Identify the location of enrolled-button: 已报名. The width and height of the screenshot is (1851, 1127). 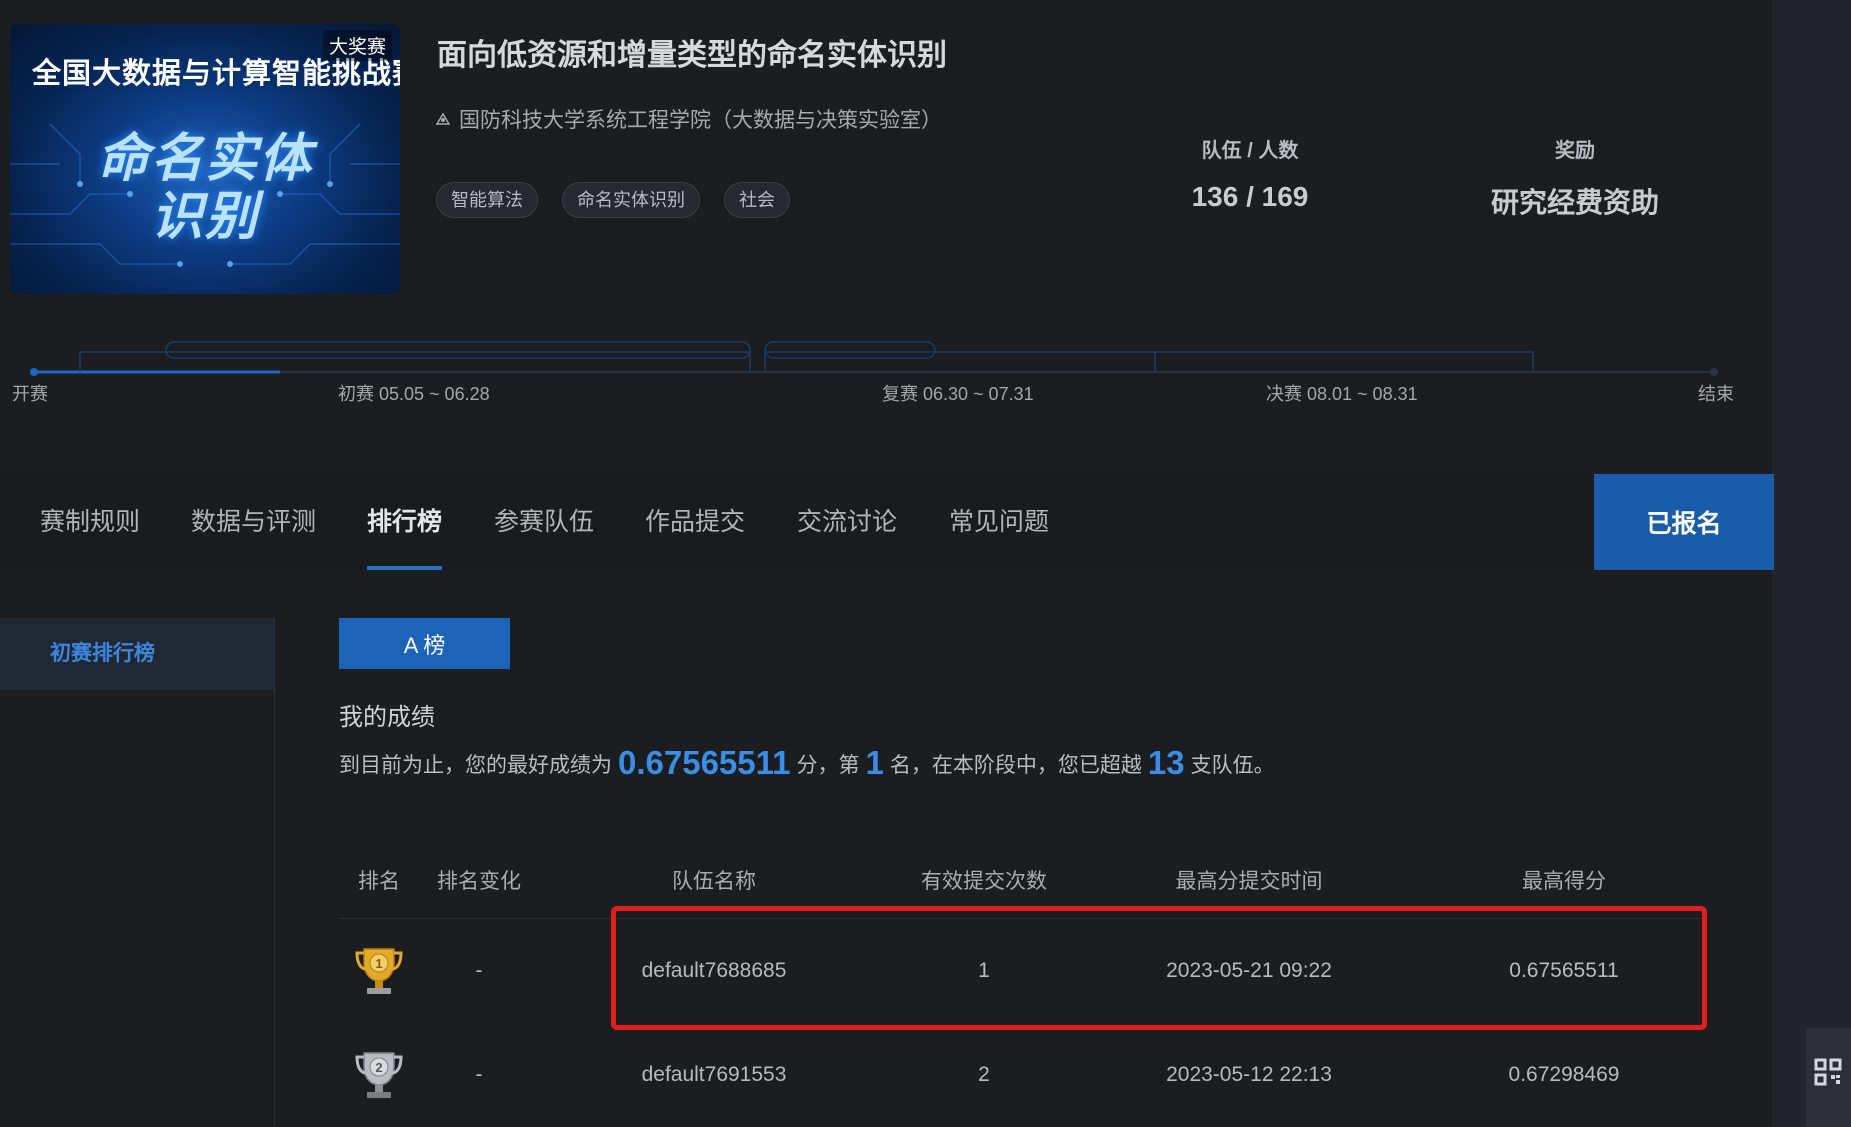
(1684, 522).